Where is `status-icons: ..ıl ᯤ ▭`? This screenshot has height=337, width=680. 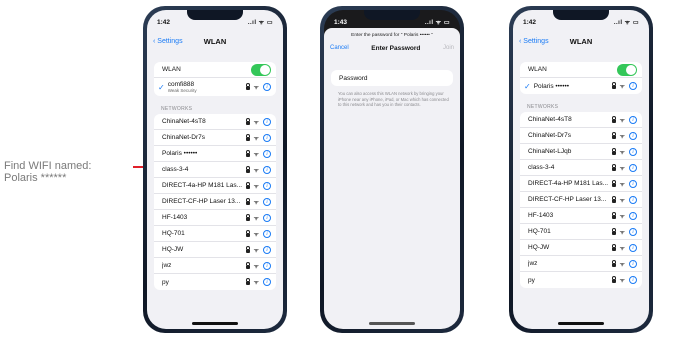
status-icons: ..ıl ᯤ ▭ is located at coordinates (626, 23).